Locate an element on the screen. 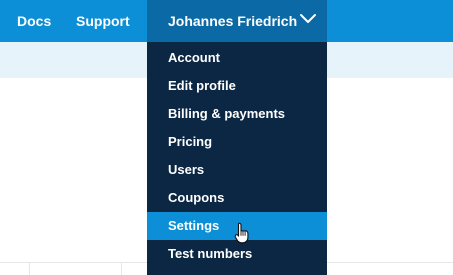  chevron-down-icon is located at coordinates (308, 18).